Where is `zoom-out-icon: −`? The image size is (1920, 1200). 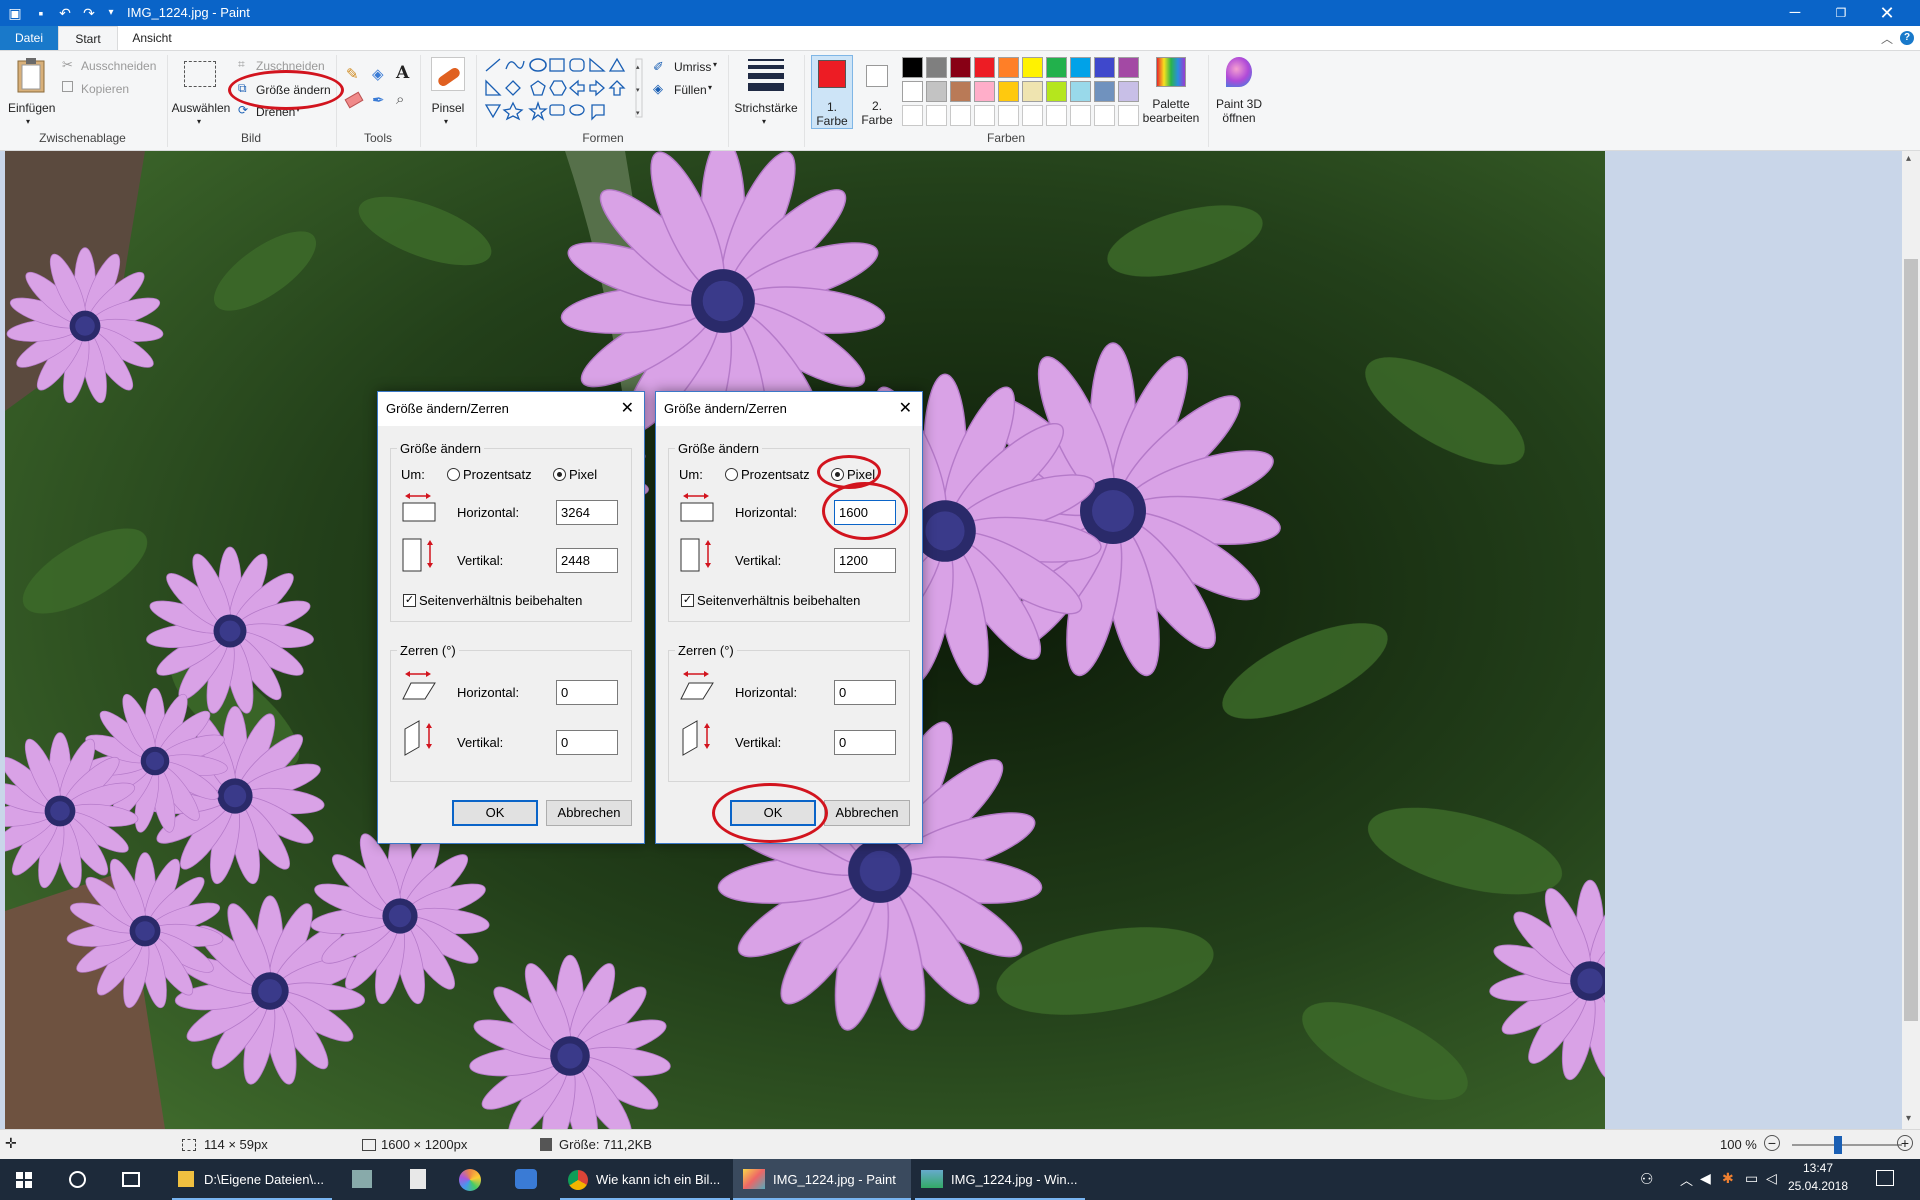
zoom-out-icon: − is located at coordinates (1772, 1143).